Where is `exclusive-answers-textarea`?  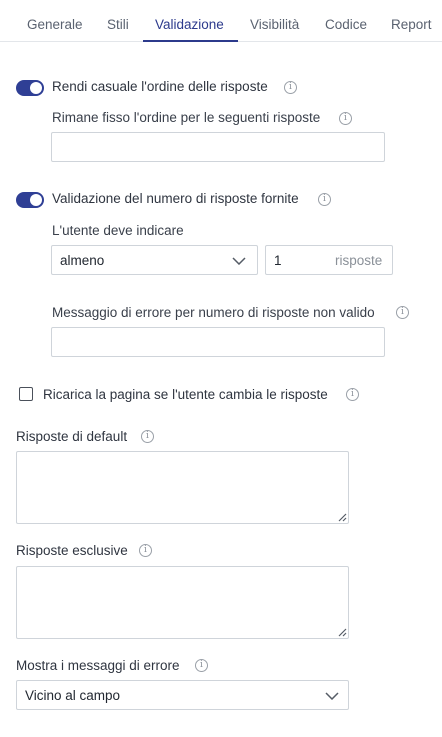 exclusive-answers-textarea is located at coordinates (182, 602).